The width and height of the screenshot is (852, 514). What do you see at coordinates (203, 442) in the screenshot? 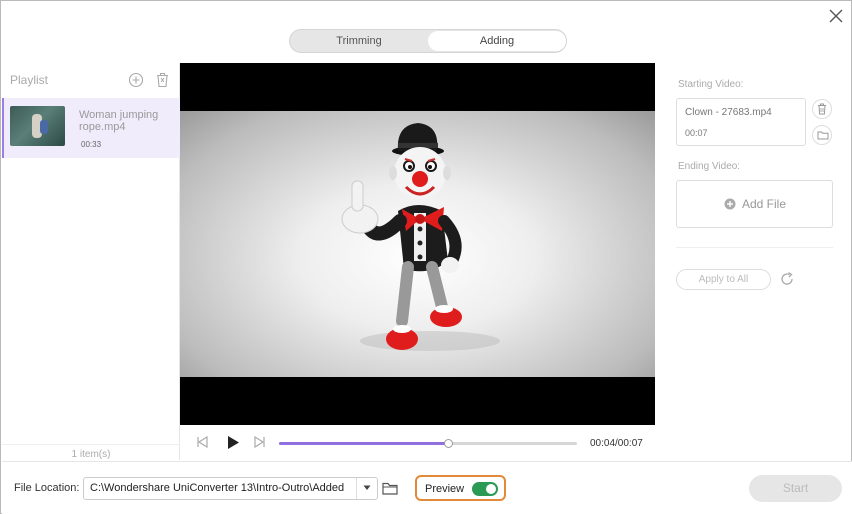
I see `previous-frame-icon` at bounding box center [203, 442].